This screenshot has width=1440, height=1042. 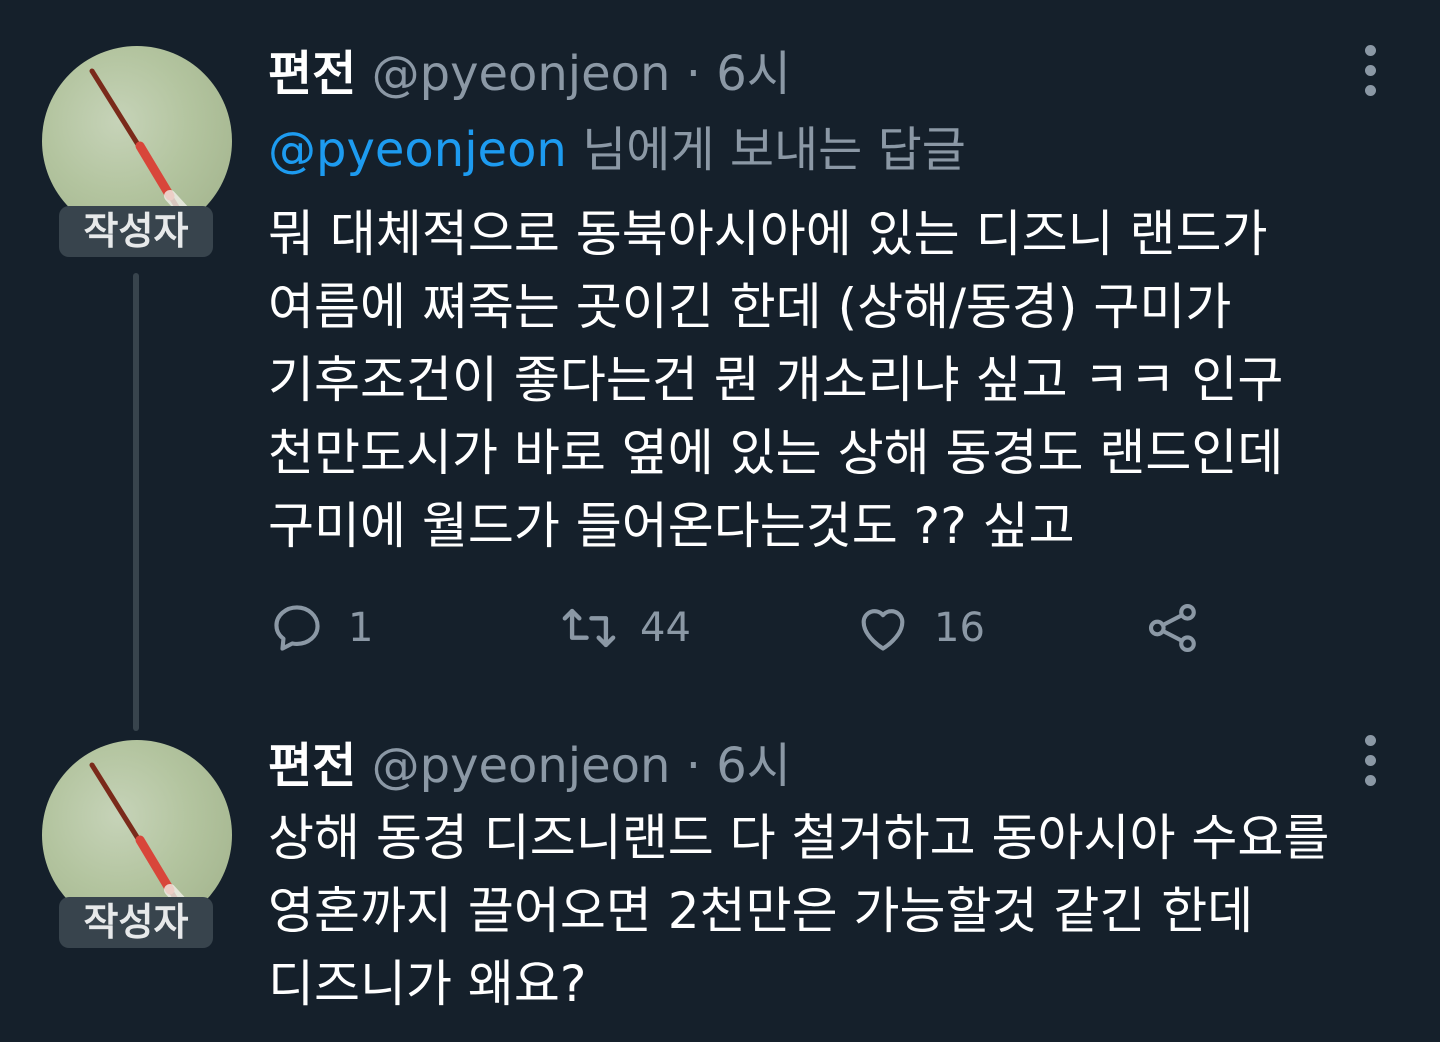 What do you see at coordinates (297, 628) in the screenshot?
I see `speech-bubble-icon` at bounding box center [297, 628].